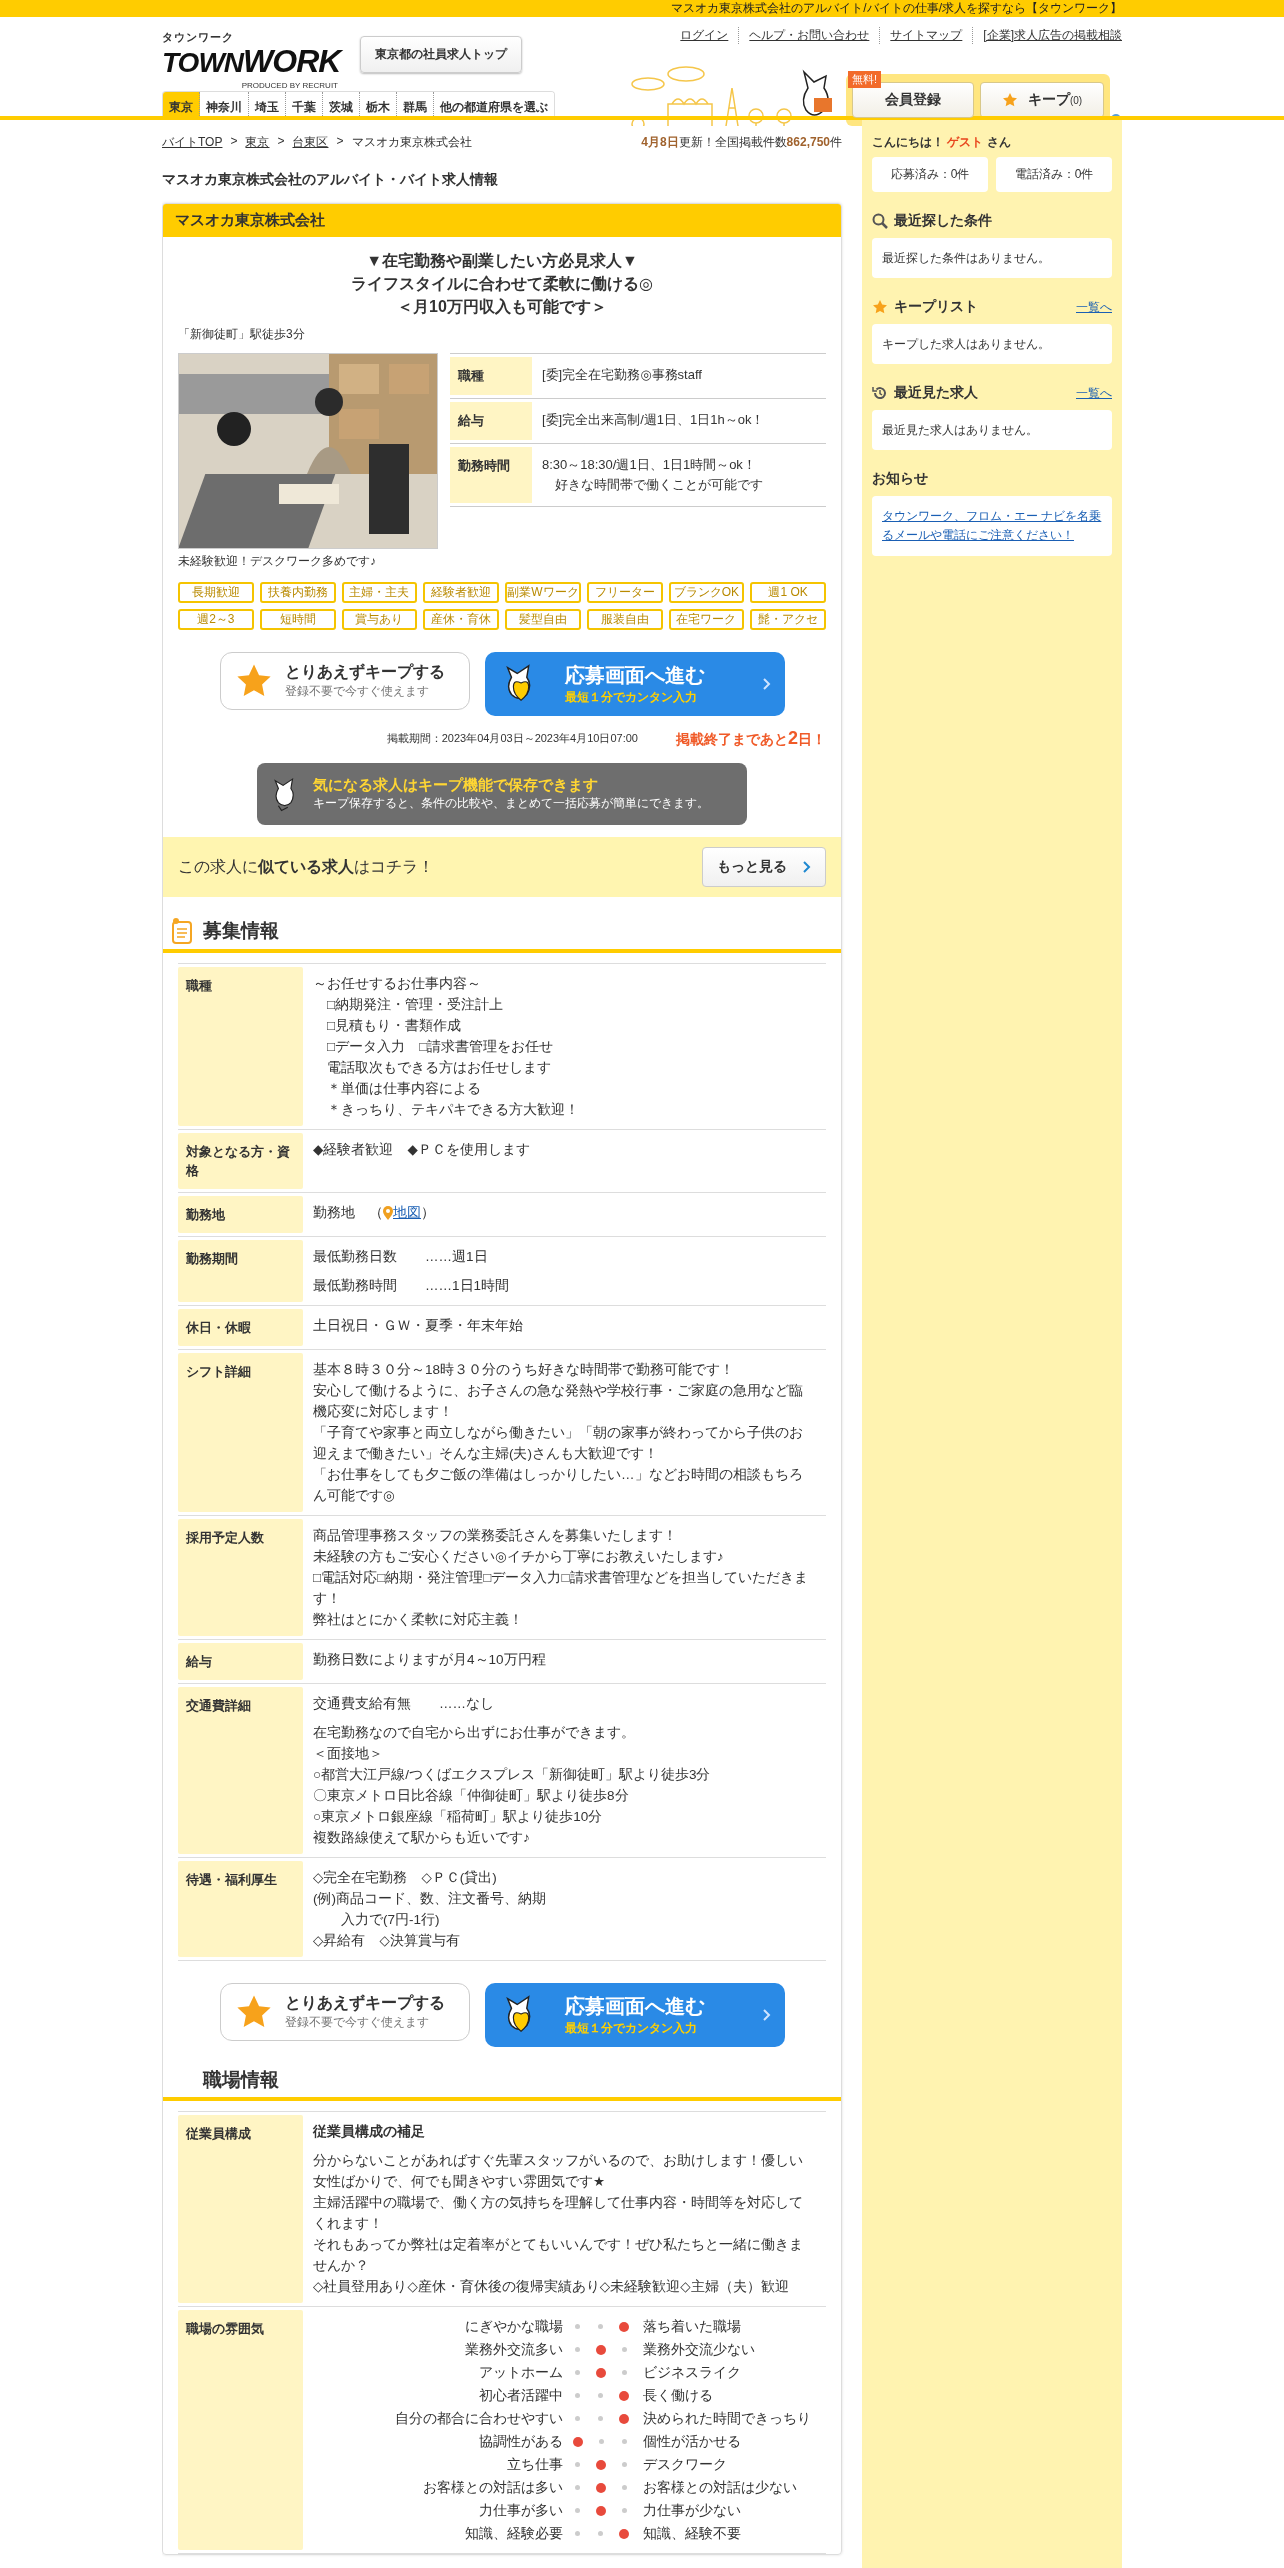 This screenshot has height=2568, width=1284. I want to click on feature-tag: 副業Wワーク, so click(543, 592).